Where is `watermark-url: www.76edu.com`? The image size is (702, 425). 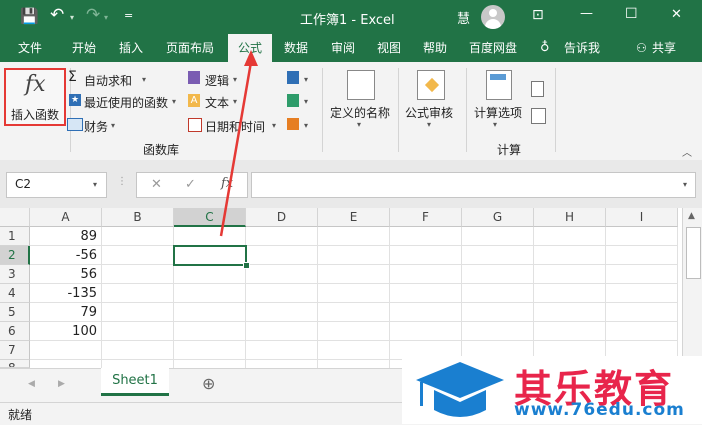
watermark-url: www.76edu.com is located at coordinates (599, 410).